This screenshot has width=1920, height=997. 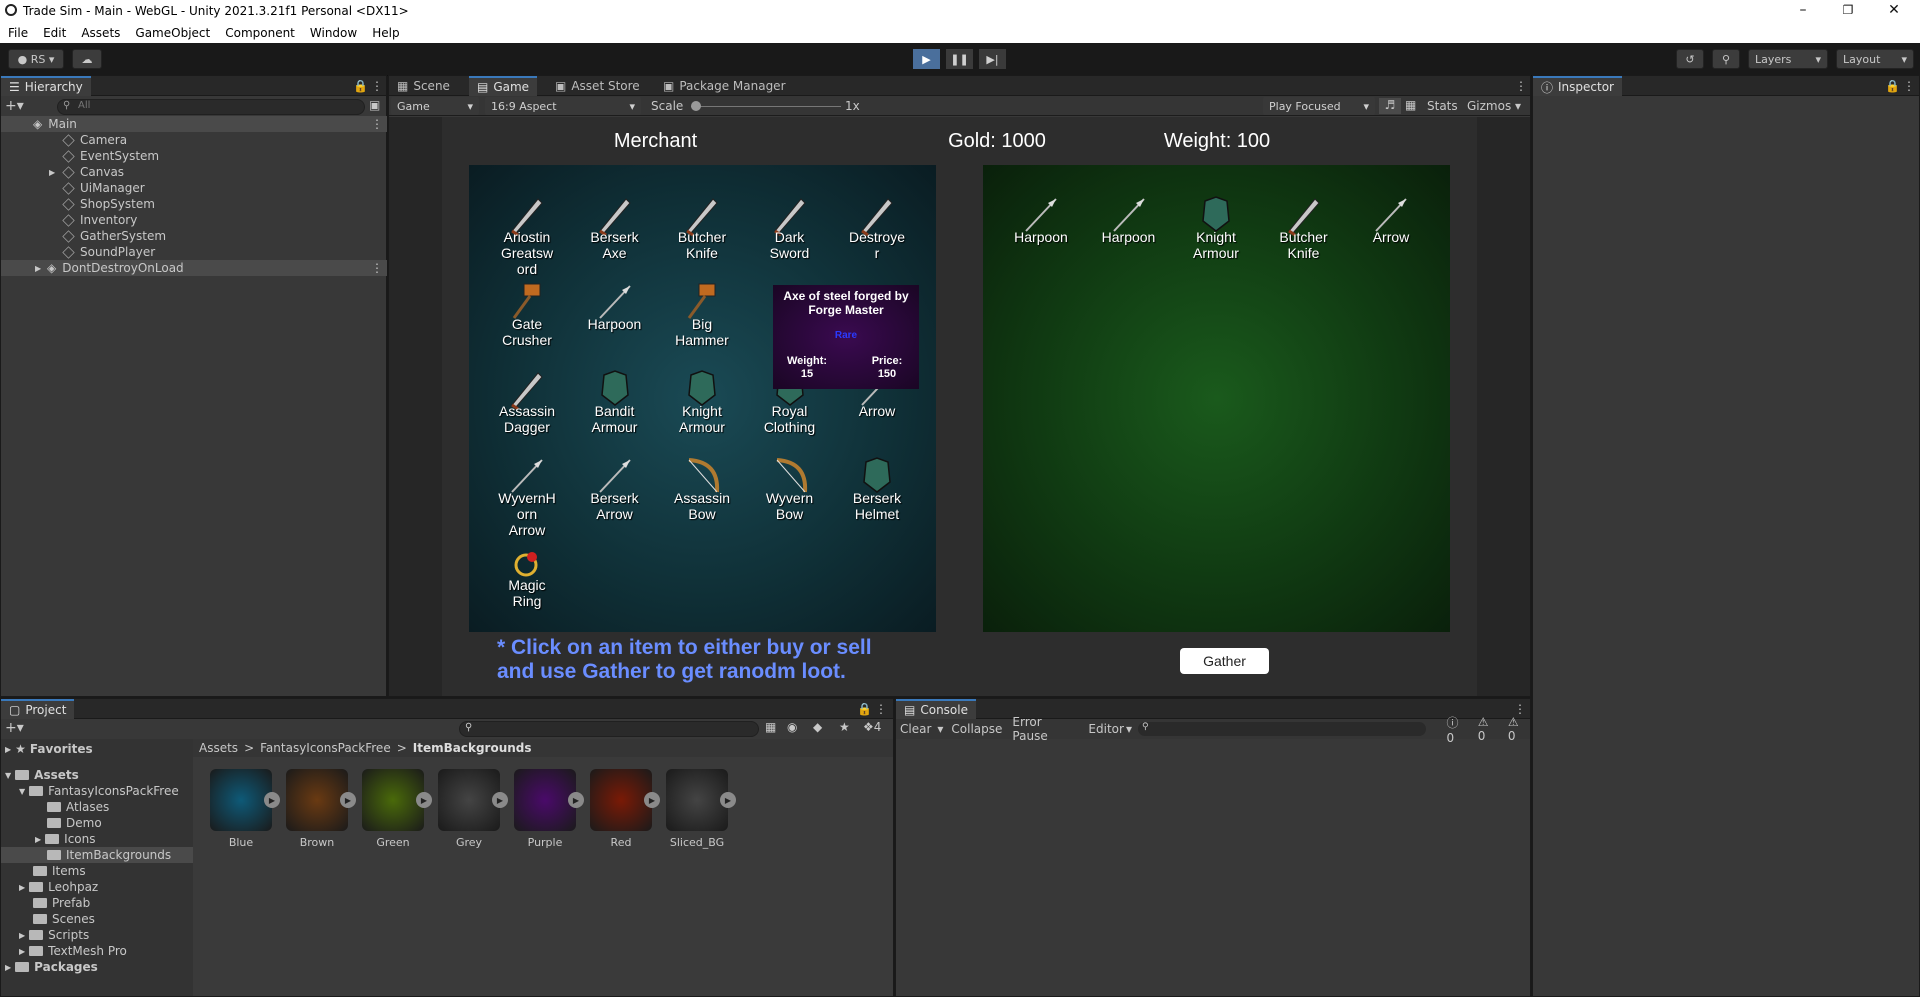 I want to click on add-icon: +▾, so click(x=14, y=728).